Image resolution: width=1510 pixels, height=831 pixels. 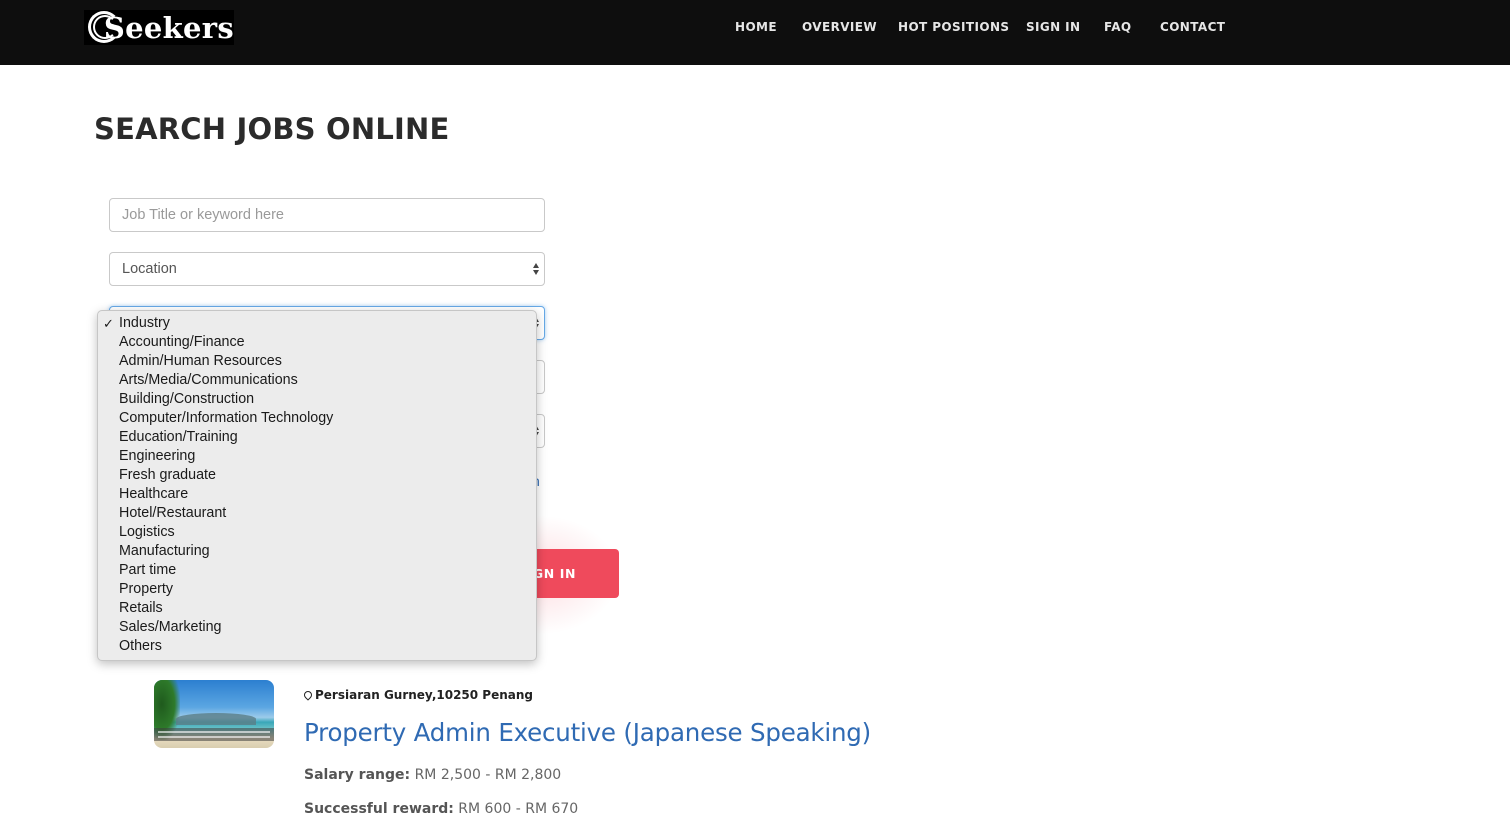 I want to click on dropdown-option: Engineering, so click(x=317, y=456).